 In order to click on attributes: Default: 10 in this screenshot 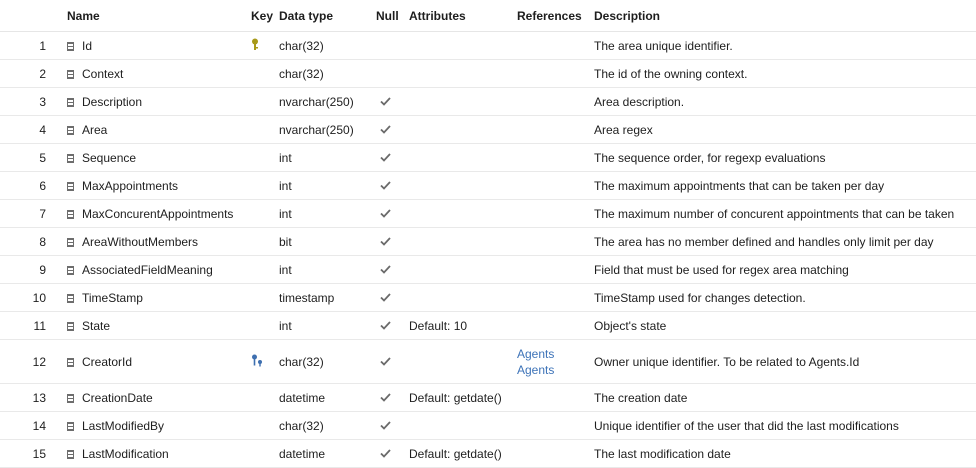, I will do `click(438, 325)`.